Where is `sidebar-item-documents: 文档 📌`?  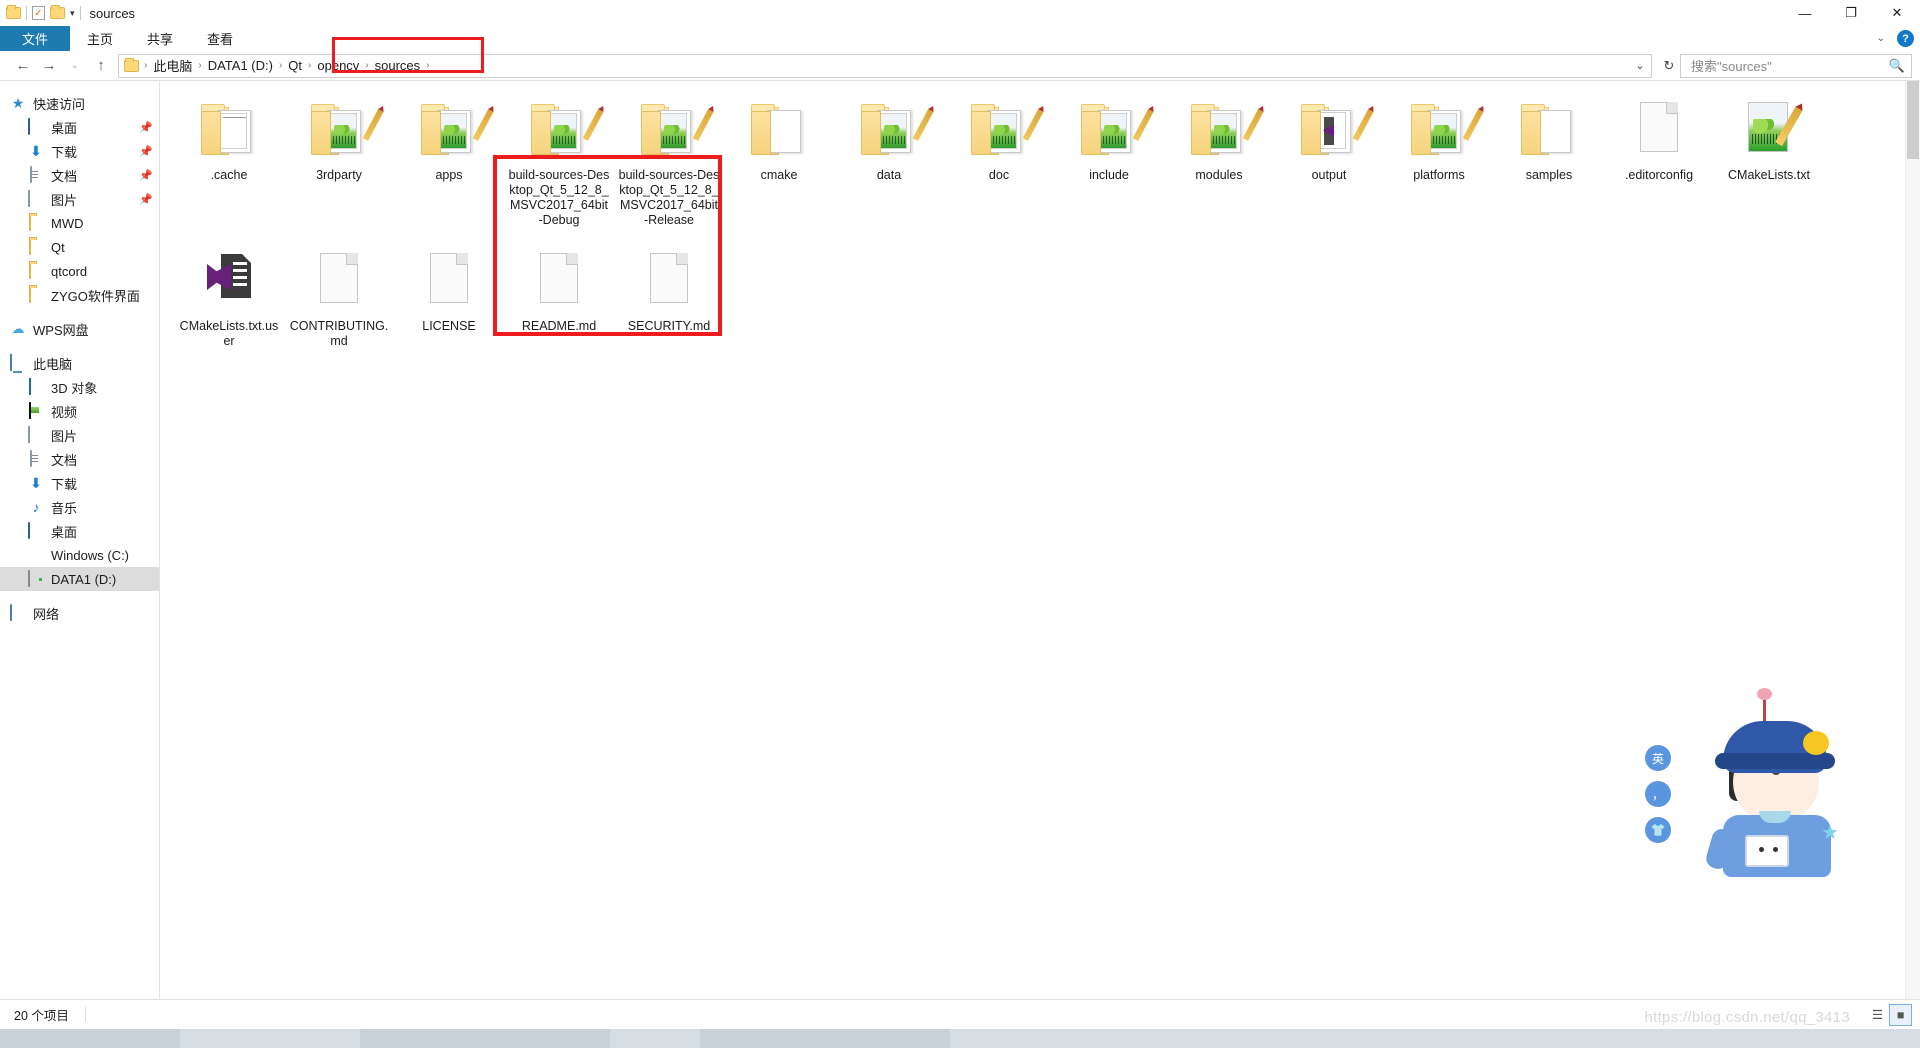 sidebar-item-documents: 文档 📌 is located at coordinates (79, 175).